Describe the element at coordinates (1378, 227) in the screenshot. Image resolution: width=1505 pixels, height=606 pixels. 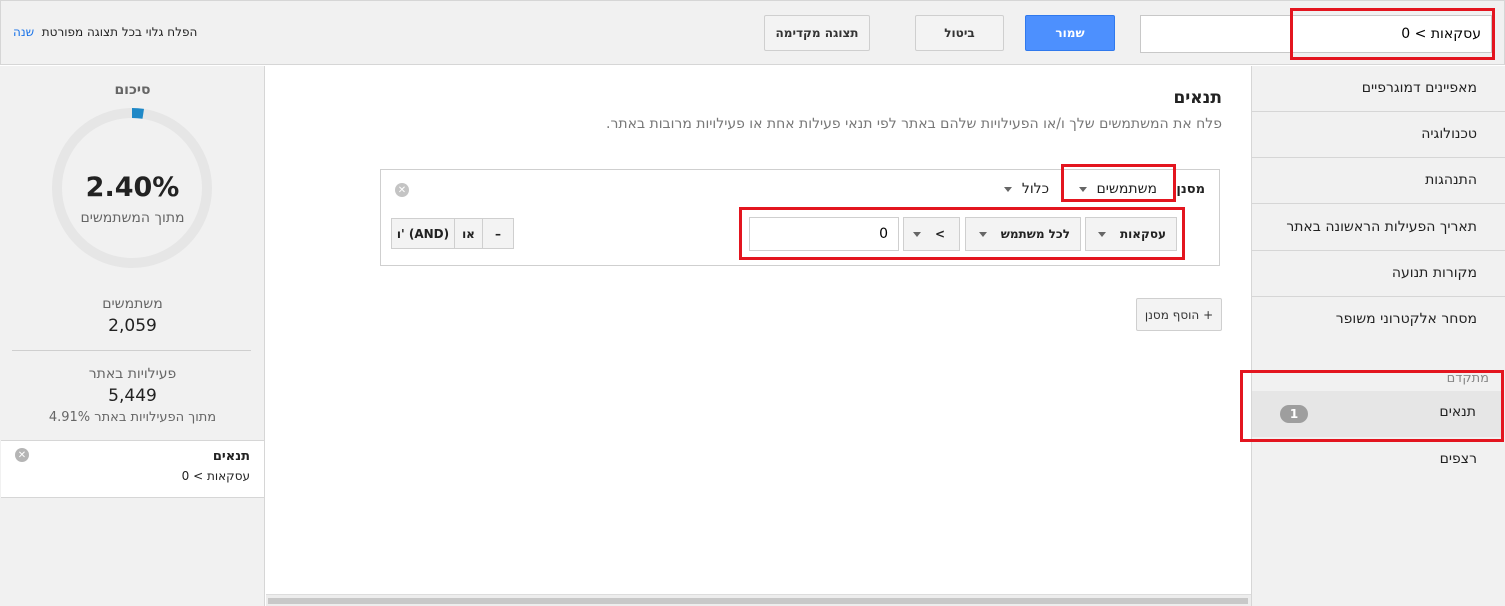
I see `nav-item-first-session-date: תאריך הפעילות הראשונה באתר` at that location.